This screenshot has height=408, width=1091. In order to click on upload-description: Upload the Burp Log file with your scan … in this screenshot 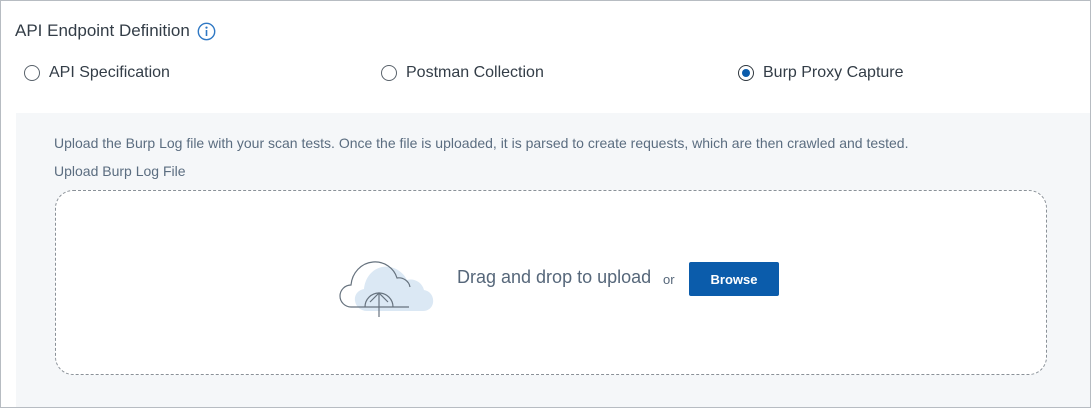, I will do `click(481, 143)`.